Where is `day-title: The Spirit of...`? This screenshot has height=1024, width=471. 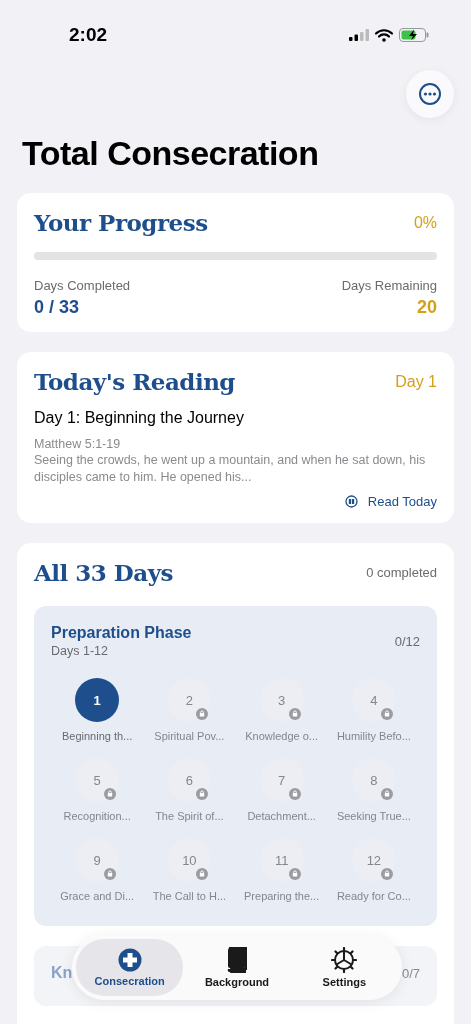
day-title: The Spirit of... is located at coordinates (189, 816).